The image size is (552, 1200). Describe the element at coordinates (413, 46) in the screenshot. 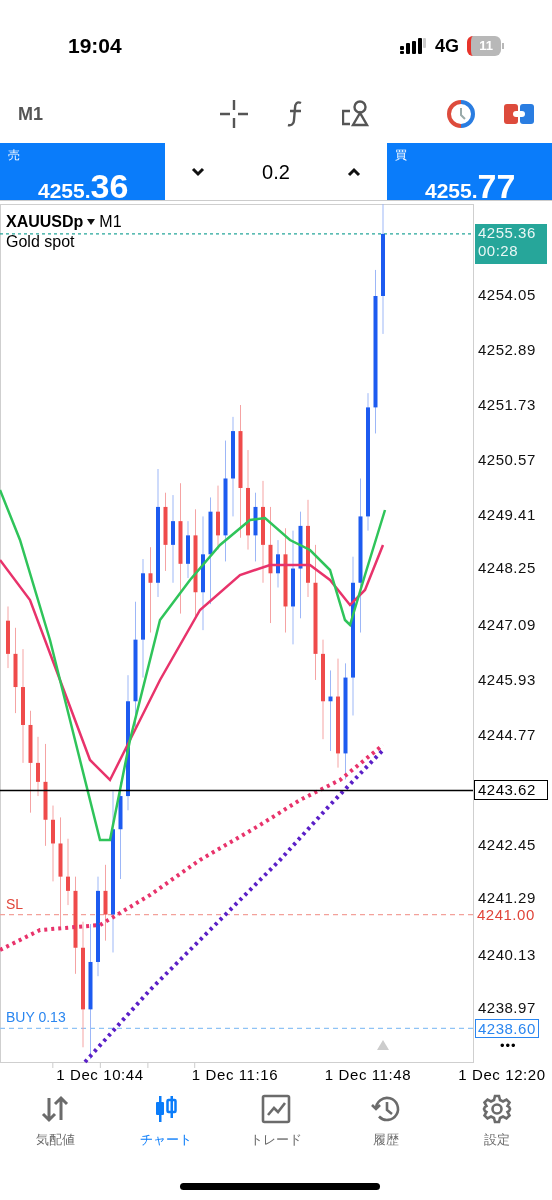

I see `signal-icon` at that location.